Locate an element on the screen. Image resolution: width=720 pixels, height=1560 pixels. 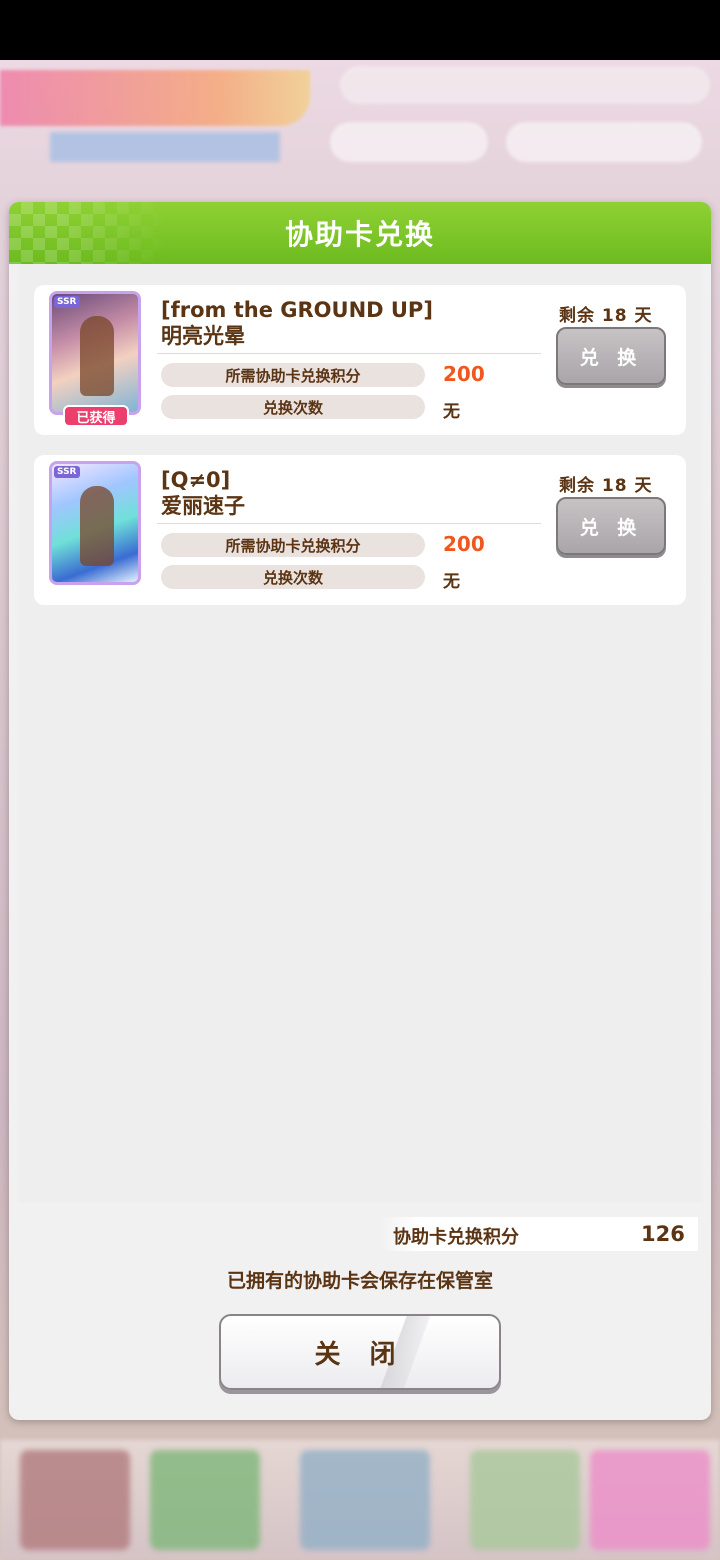
background-banner is located at coordinates (155, 98).